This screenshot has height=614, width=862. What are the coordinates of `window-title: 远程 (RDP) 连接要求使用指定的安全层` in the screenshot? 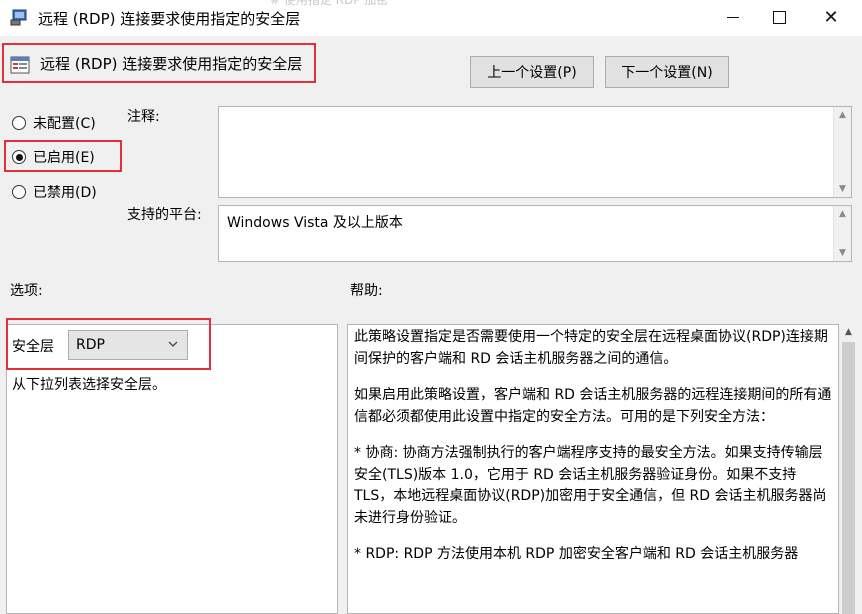 It's located at (169, 19).